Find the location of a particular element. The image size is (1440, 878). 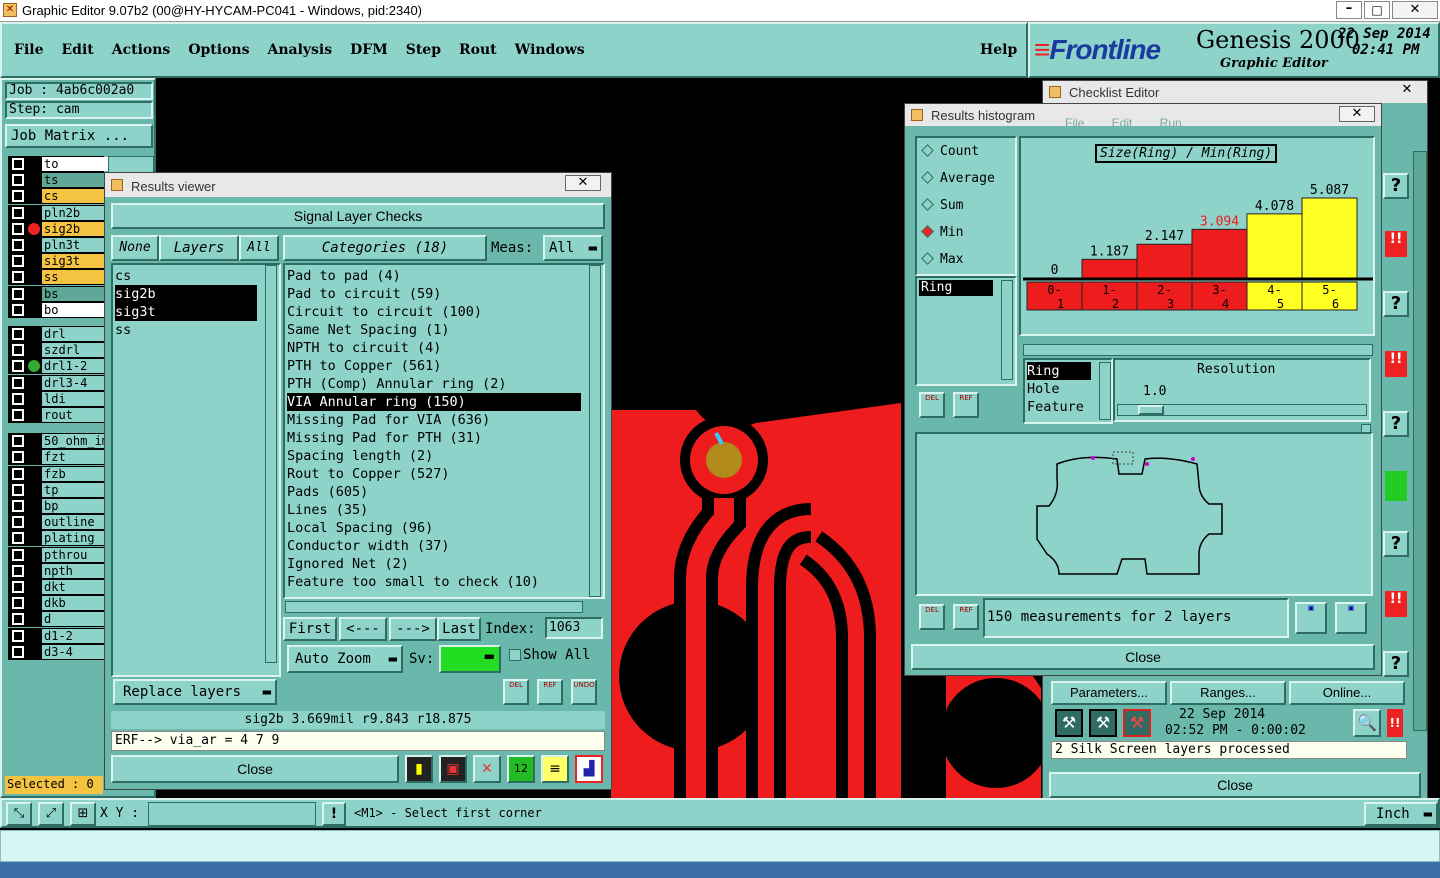

result-layer-item: sig3t is located at coordinates (186, 312).